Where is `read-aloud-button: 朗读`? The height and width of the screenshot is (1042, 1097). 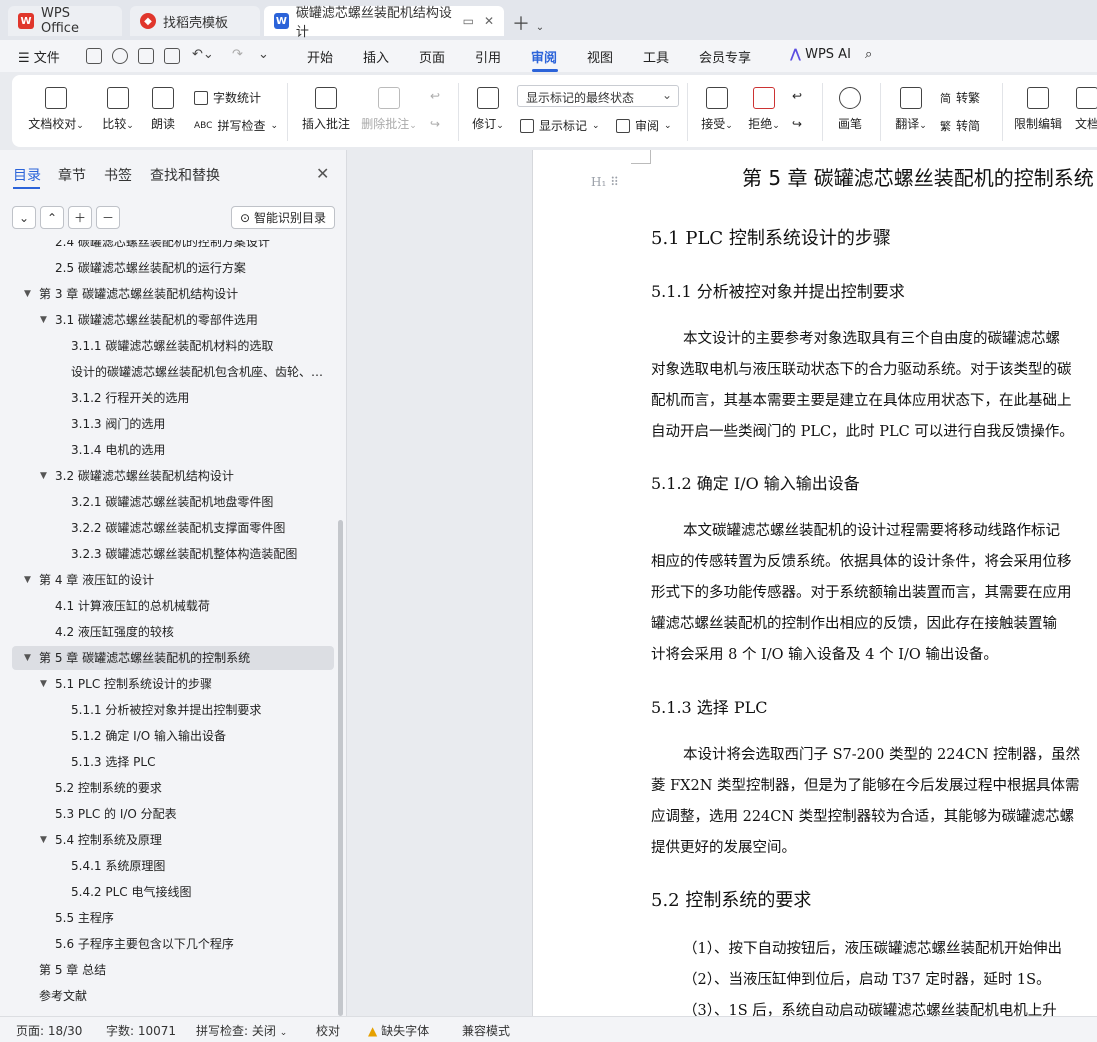
read-aloud-button: 朗读 is located at coordinates (163, 109).